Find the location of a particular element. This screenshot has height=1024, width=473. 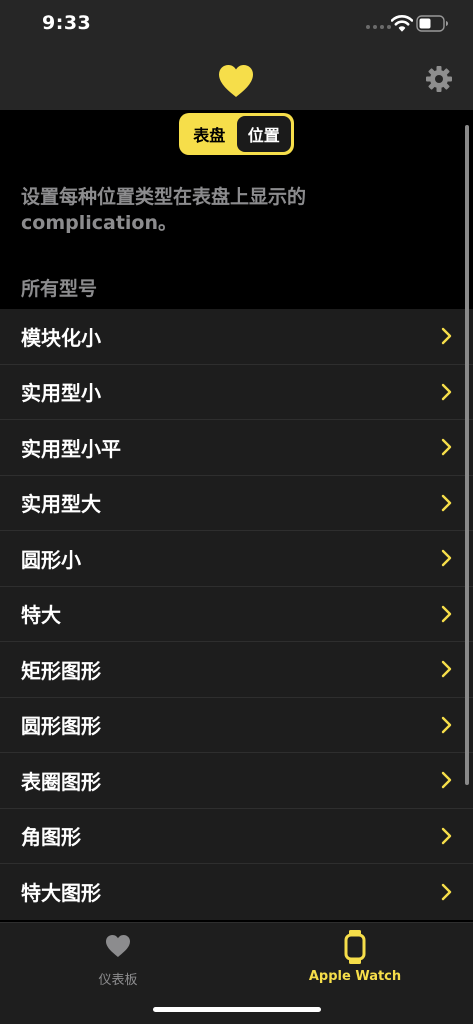

tab-apple-watch: Apple Watch is located at coordinates (355, 958).